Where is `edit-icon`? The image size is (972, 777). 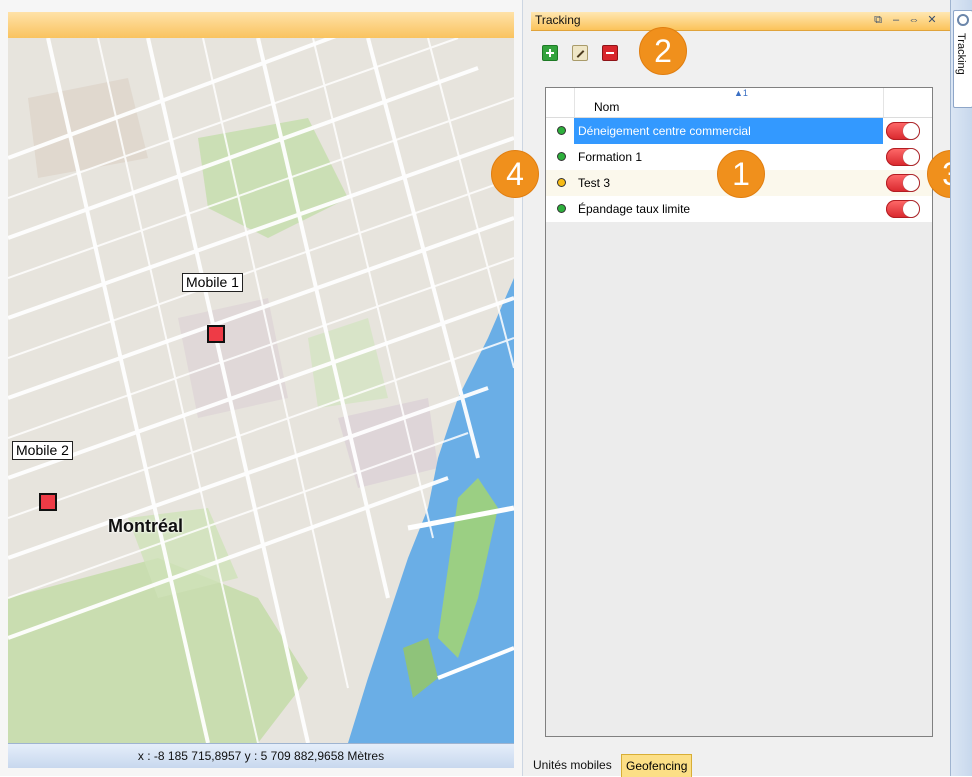 edit-icon is located at coordinates (580, 53).